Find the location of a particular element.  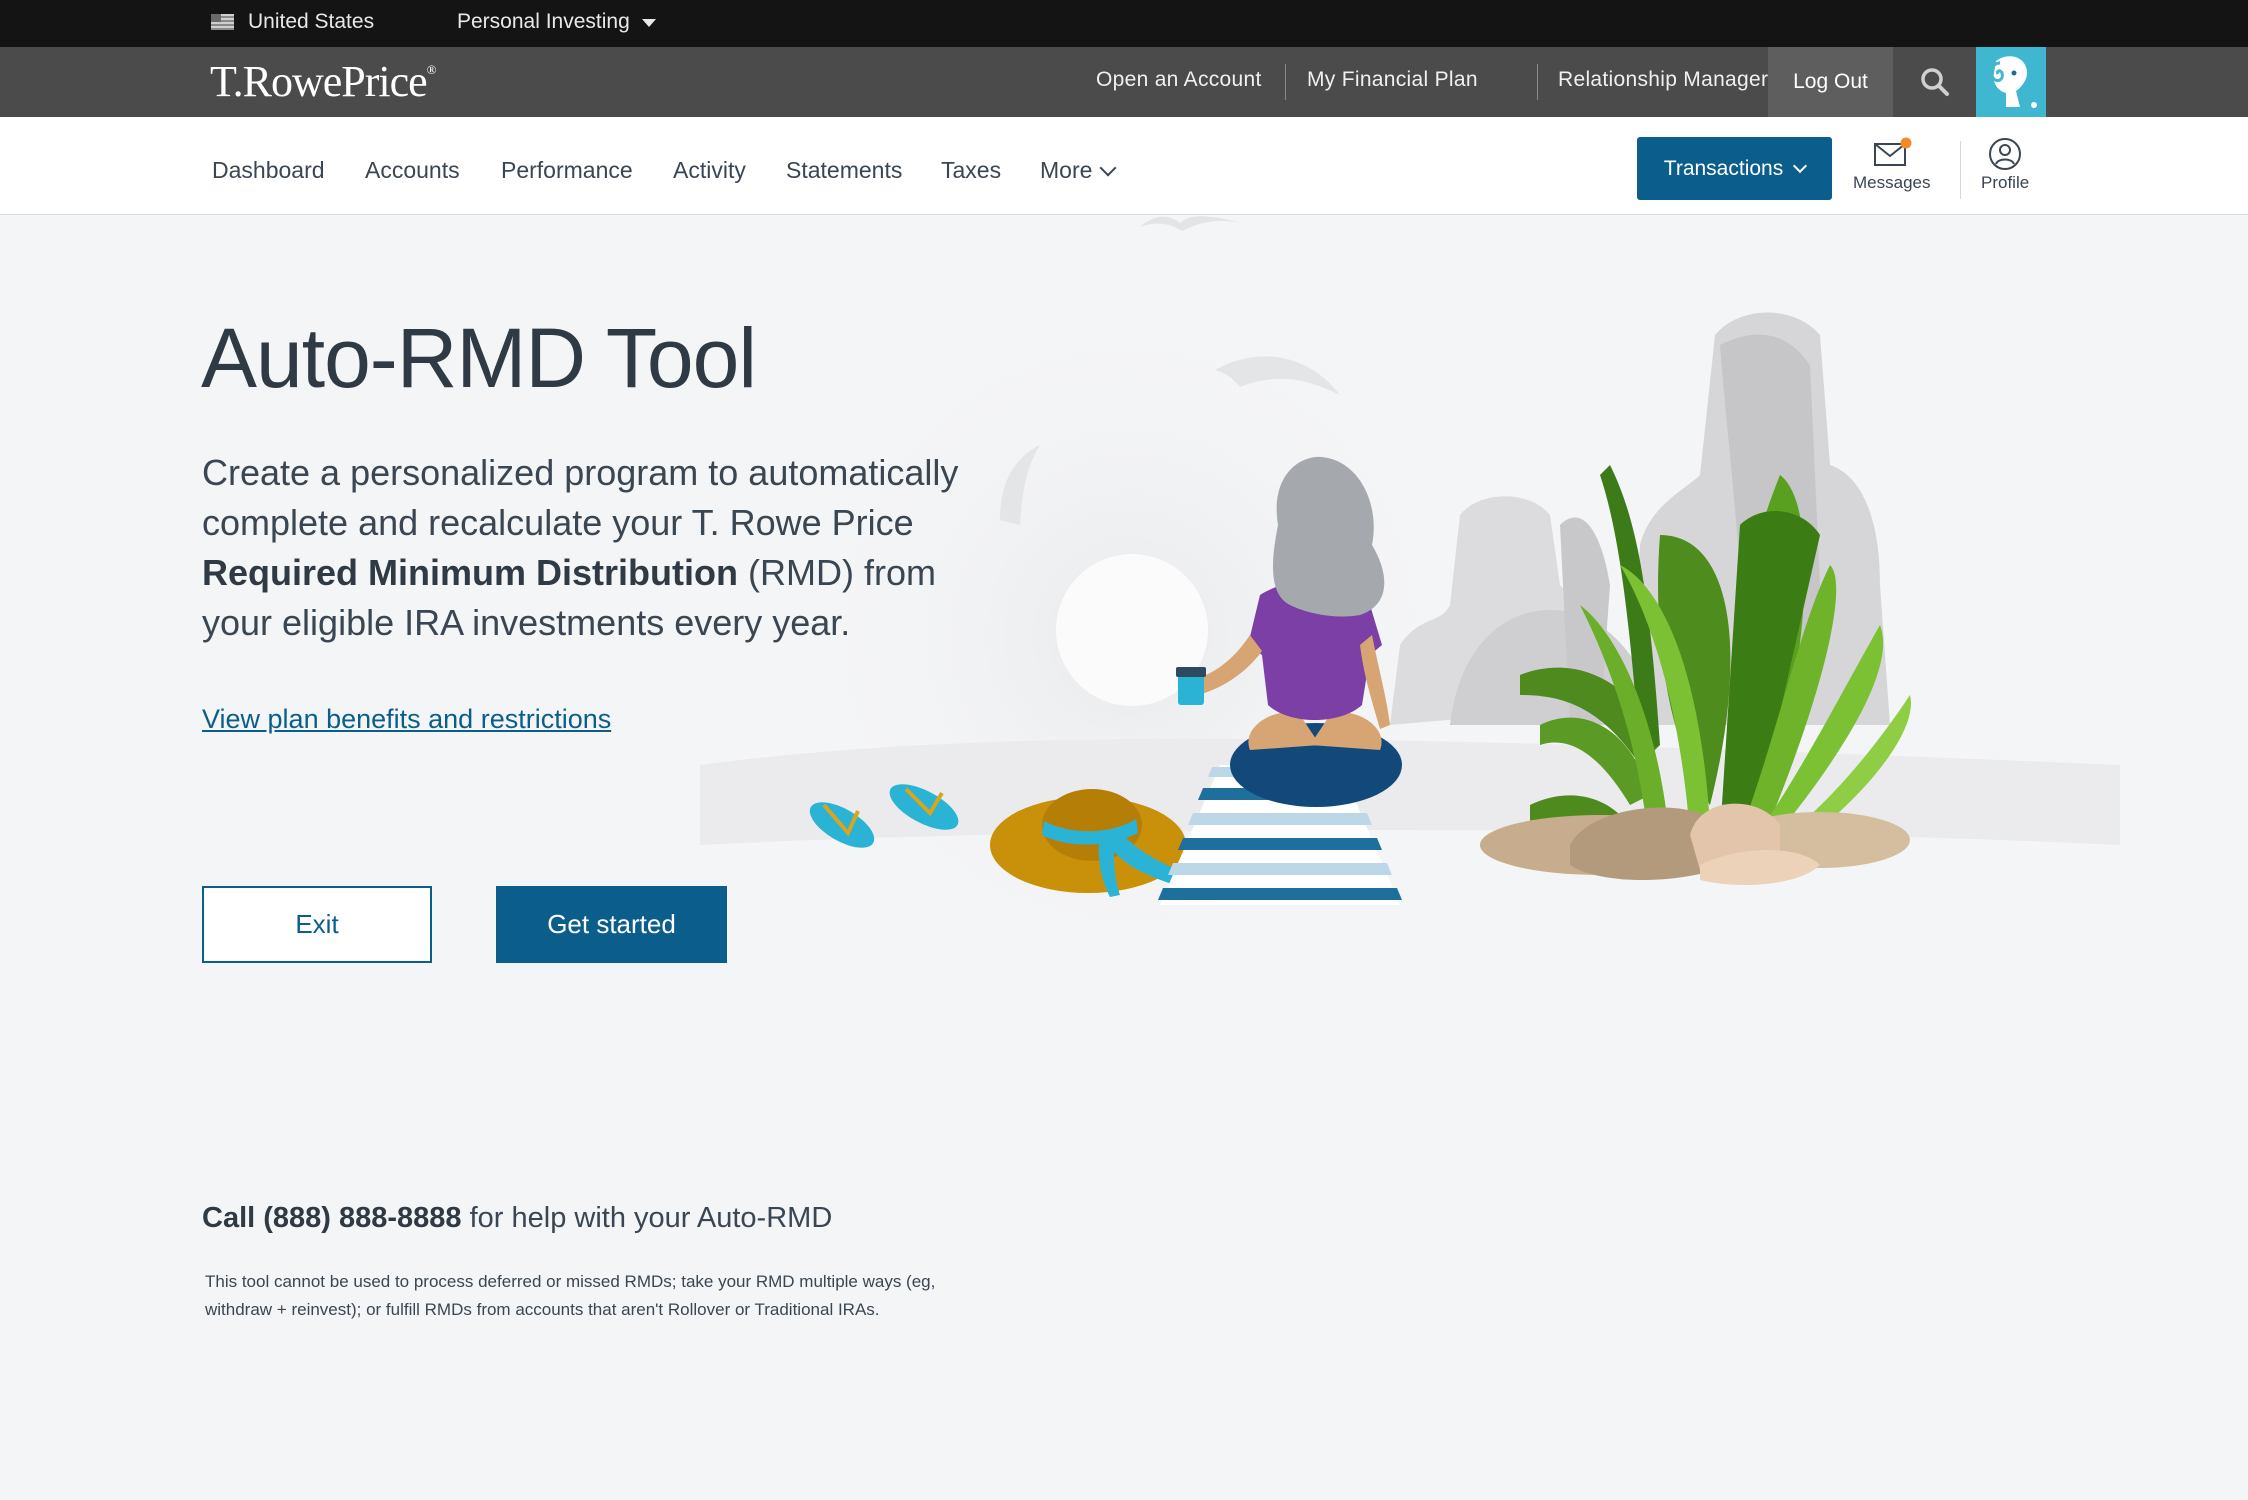

search-icon is located at coordinates (1935, 82).